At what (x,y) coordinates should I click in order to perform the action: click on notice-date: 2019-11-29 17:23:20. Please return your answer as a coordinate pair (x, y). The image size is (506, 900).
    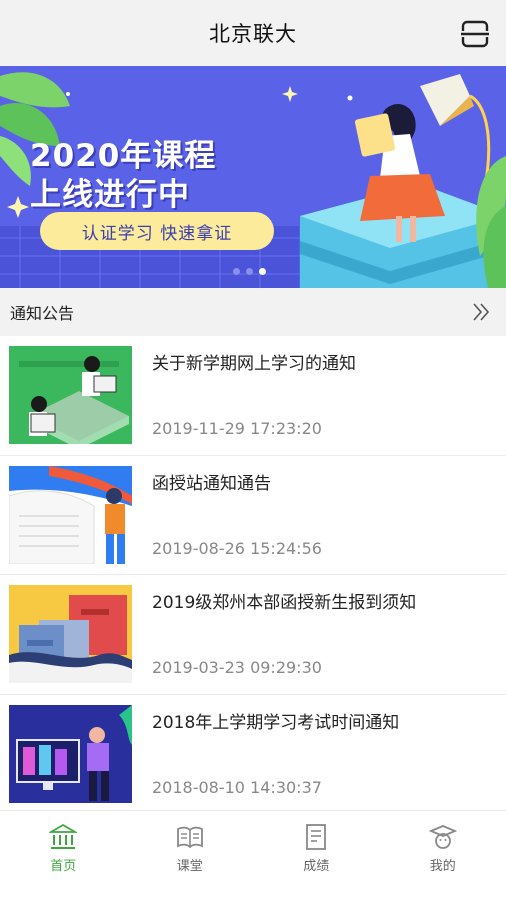
    Looking at the image, I should click on (237, 428).